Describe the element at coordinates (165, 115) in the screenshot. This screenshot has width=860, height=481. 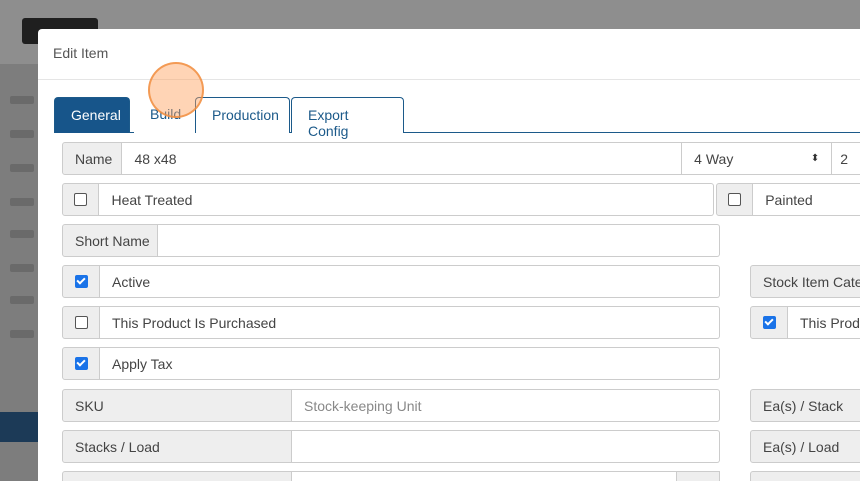
I see `tab-build: Build` at that location.